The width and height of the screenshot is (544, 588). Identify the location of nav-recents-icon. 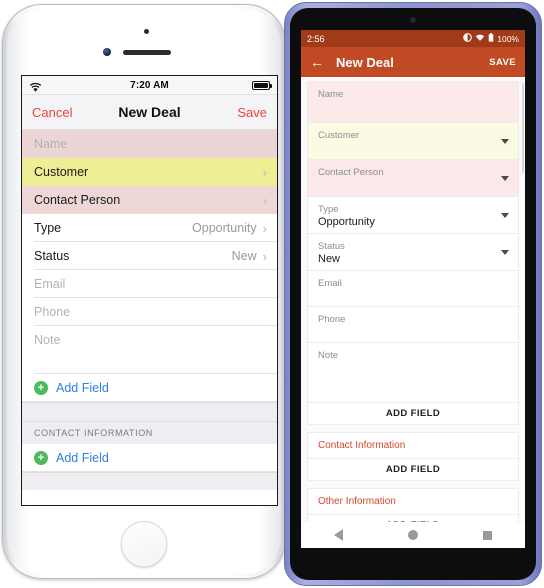
(488, 535).